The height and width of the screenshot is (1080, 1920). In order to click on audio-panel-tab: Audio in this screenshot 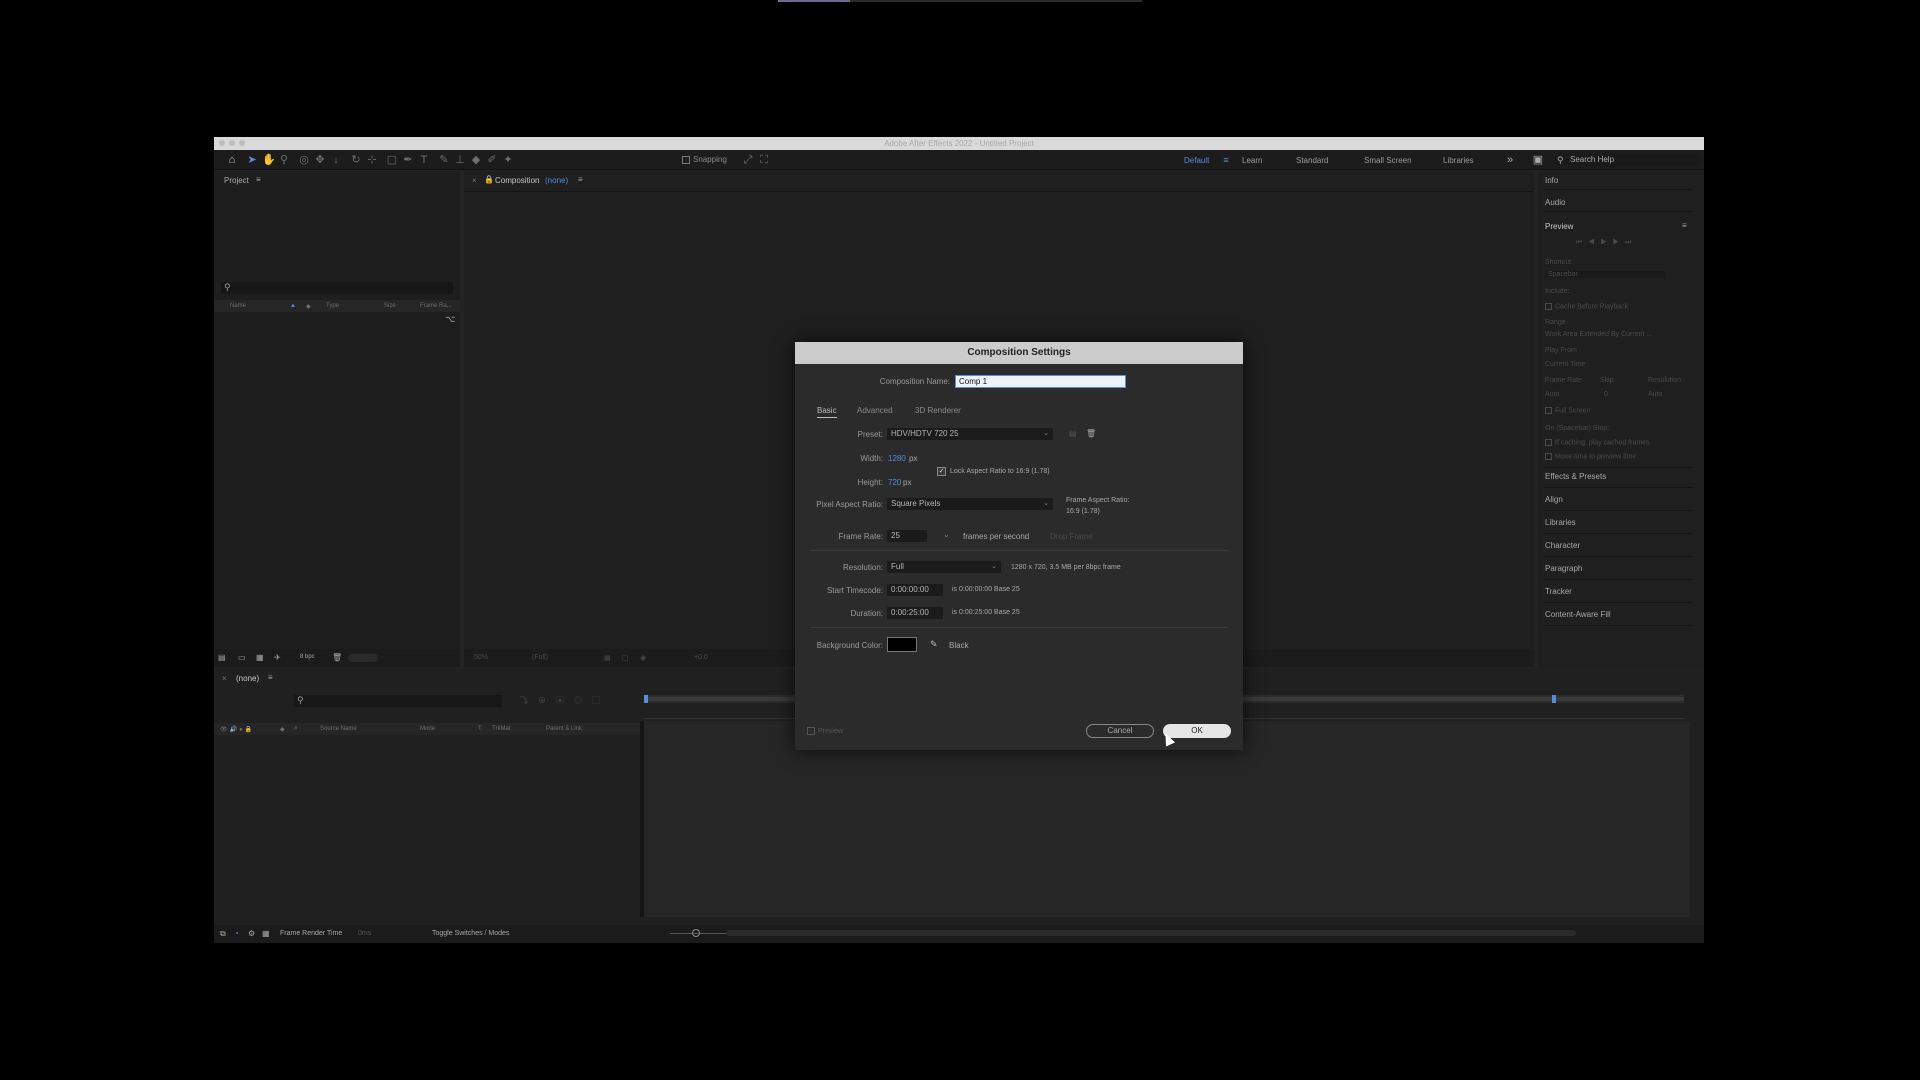, I will do `click(1620, 202)`.